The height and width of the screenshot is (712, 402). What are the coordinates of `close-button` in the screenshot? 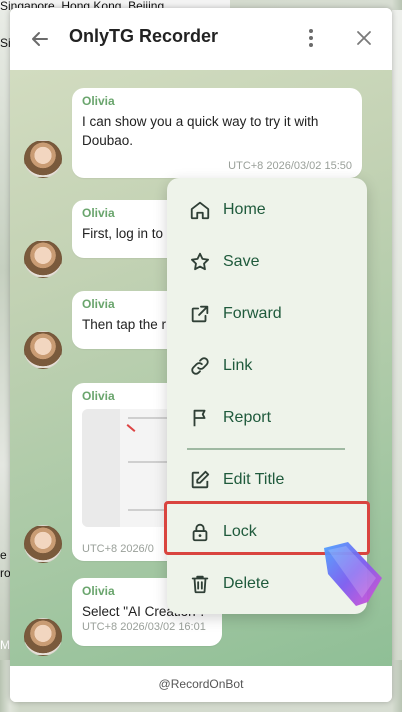 It's located at (364, 38).